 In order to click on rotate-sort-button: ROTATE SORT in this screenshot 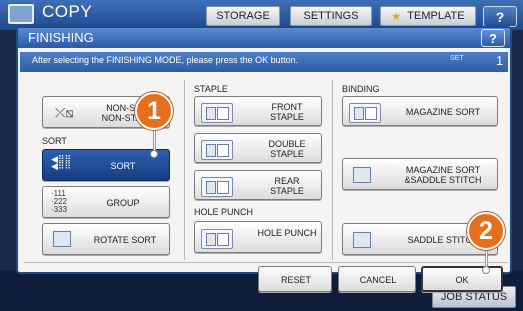, I will do `click(106, 239)`.